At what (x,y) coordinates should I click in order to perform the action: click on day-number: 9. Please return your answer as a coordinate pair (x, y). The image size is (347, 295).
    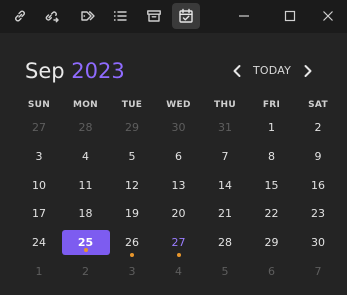
    Looking at the image, I should click on (318, 156).